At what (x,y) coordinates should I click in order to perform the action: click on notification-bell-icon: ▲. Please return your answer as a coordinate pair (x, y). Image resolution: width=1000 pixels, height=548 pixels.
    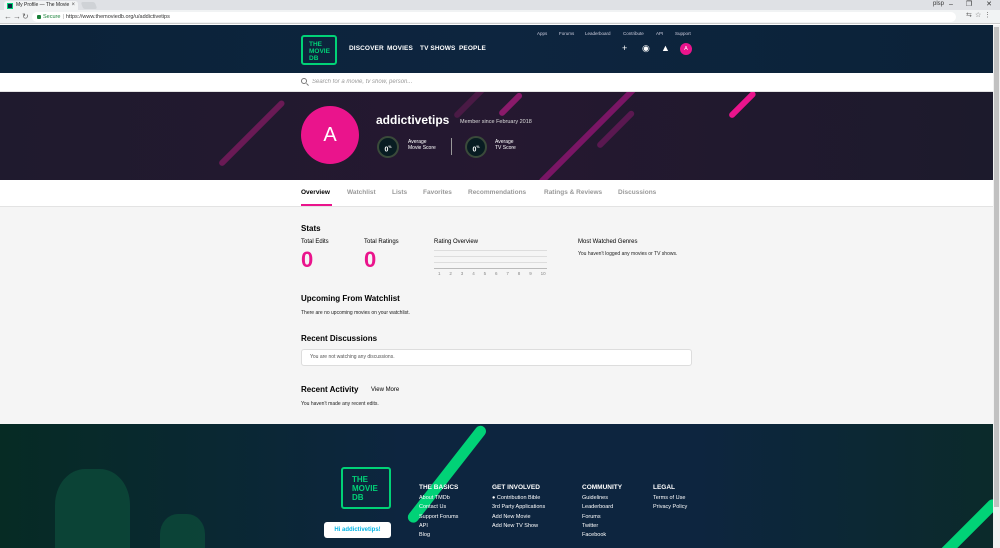
    Looking at the image, I should click on (665, 48).